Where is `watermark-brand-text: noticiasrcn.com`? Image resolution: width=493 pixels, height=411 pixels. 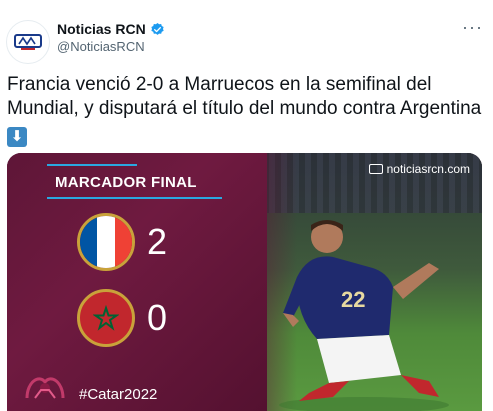
watermark-brand-text: noticiasrcn.com is located at coordinates (428, 169).